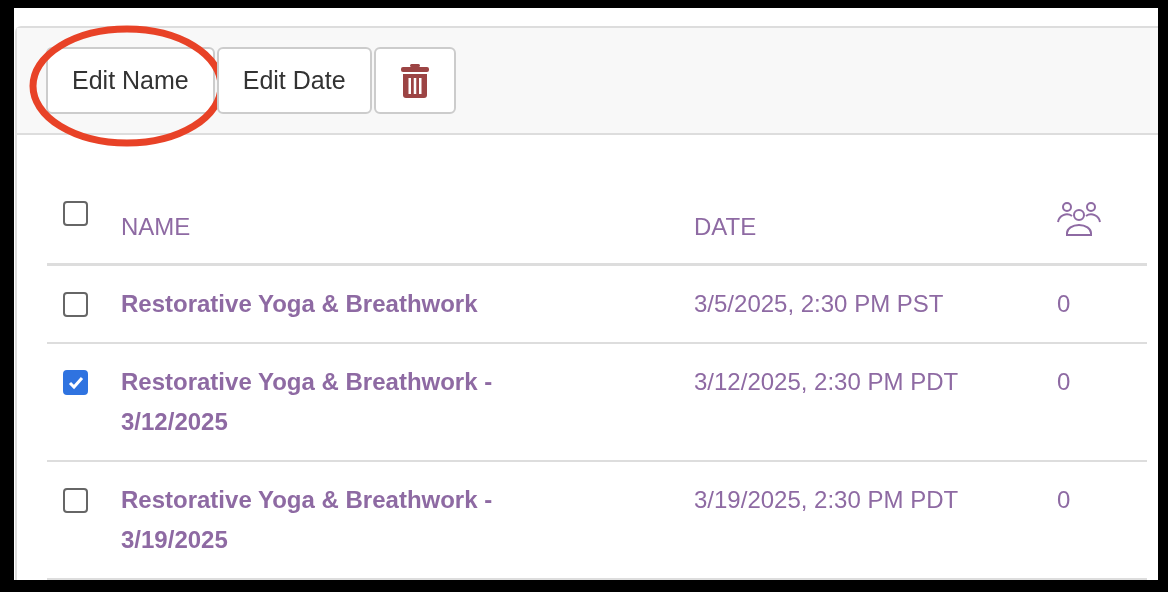 This screenshot has width=1168, height=592. What do you see at coordinates (156, 226) in the screenshot?
I see `column-header: NAME` at bounding box center [156, 226].